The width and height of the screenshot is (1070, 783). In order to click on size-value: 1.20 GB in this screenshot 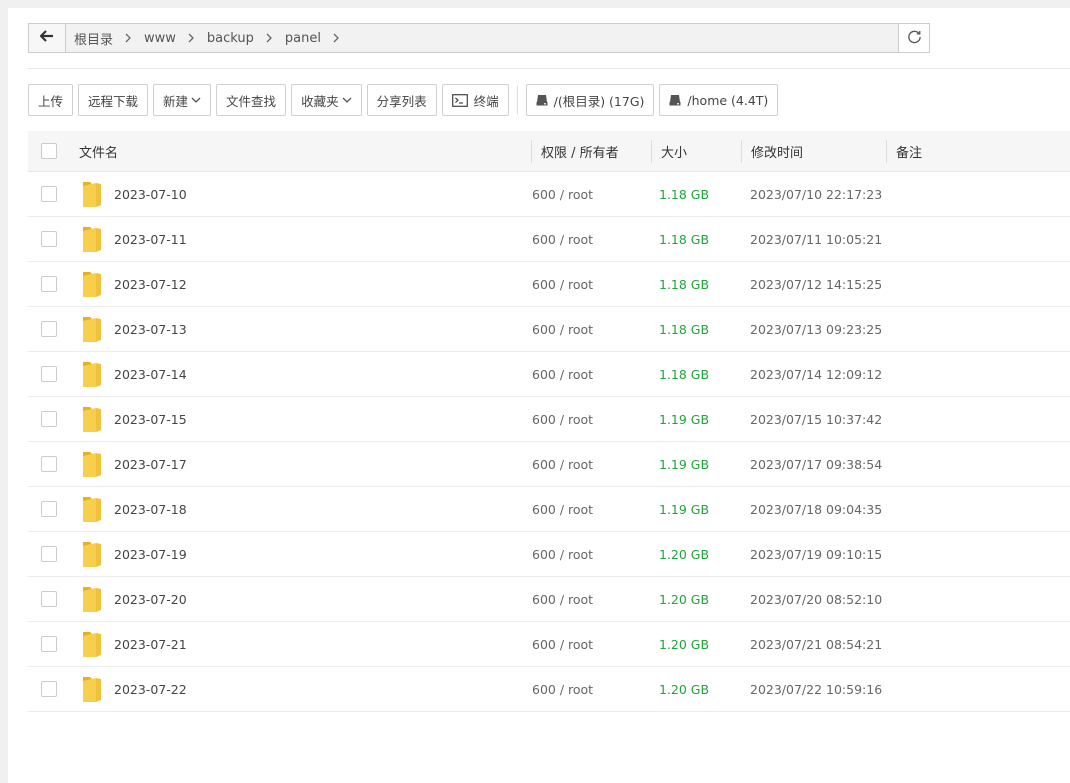, I will do `click(684, 689)`.